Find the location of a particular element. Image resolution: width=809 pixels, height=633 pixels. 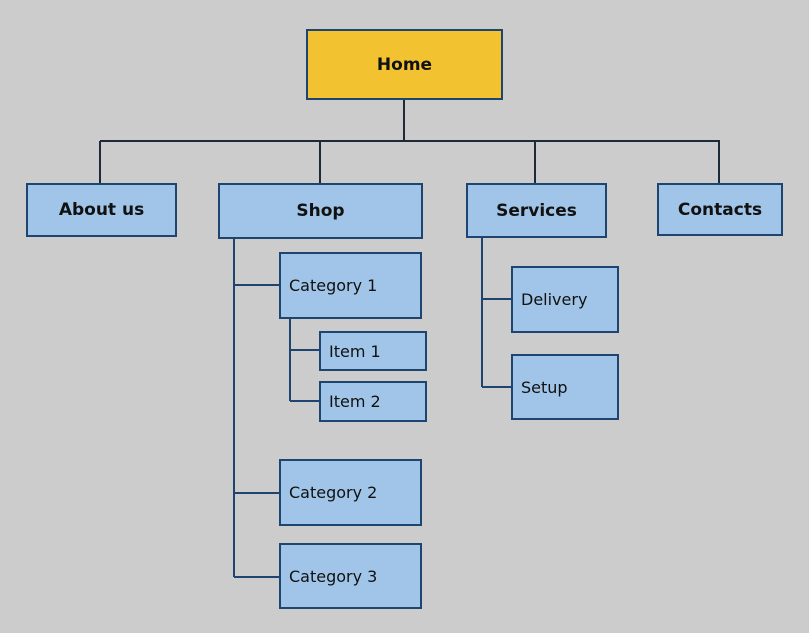

node-category-2: Category 2 is located at coordinates (350, 492).